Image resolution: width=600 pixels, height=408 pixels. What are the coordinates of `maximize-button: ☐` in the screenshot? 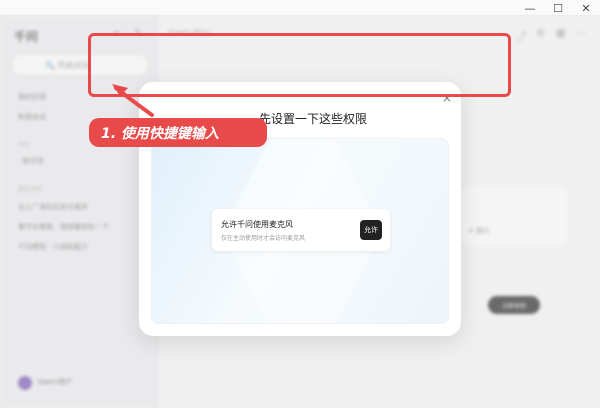 It's located at (558, 8).